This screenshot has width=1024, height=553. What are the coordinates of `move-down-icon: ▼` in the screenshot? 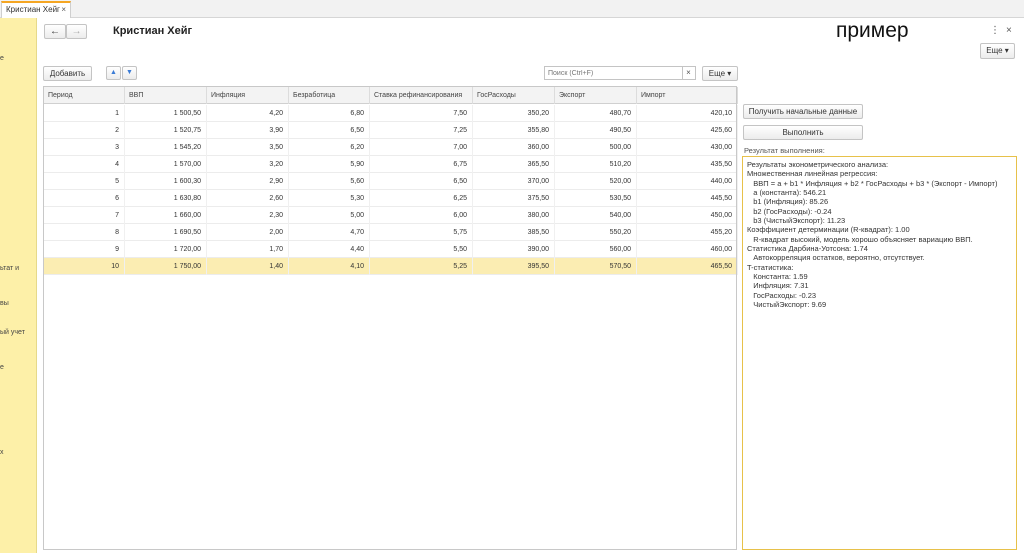 It's located at (129, 73).